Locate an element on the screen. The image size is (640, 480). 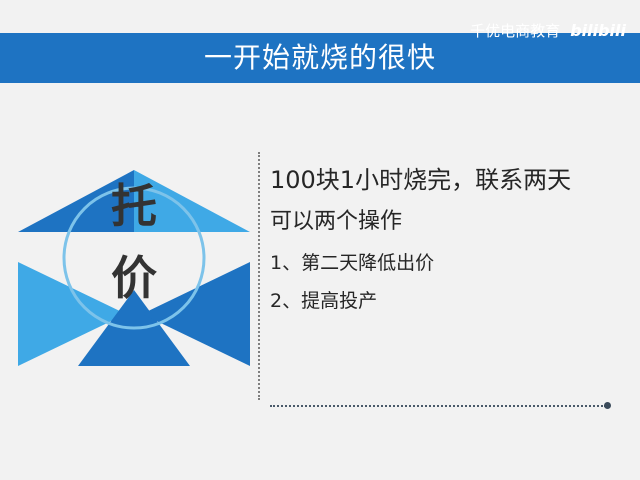
bilibili-logo: bilibili is located at coordinates (598, 30).